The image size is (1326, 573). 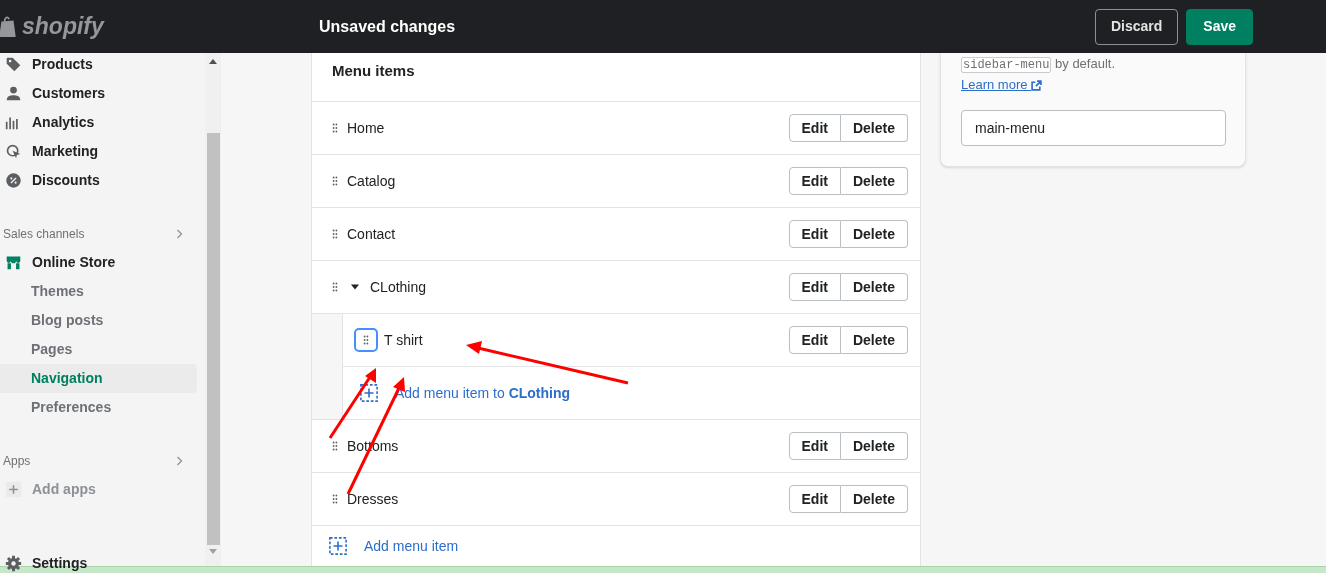 I want to click on menu-item-label: Catalog, so click(x=371, y=181).